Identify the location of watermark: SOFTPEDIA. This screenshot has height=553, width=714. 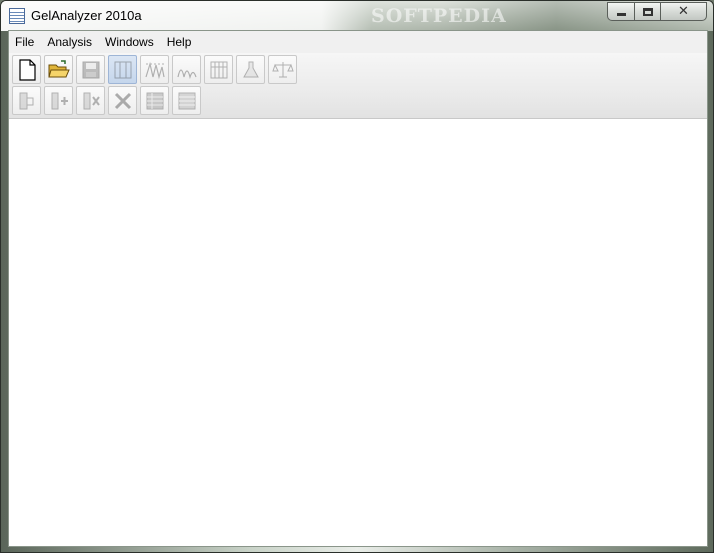
(439, 16).